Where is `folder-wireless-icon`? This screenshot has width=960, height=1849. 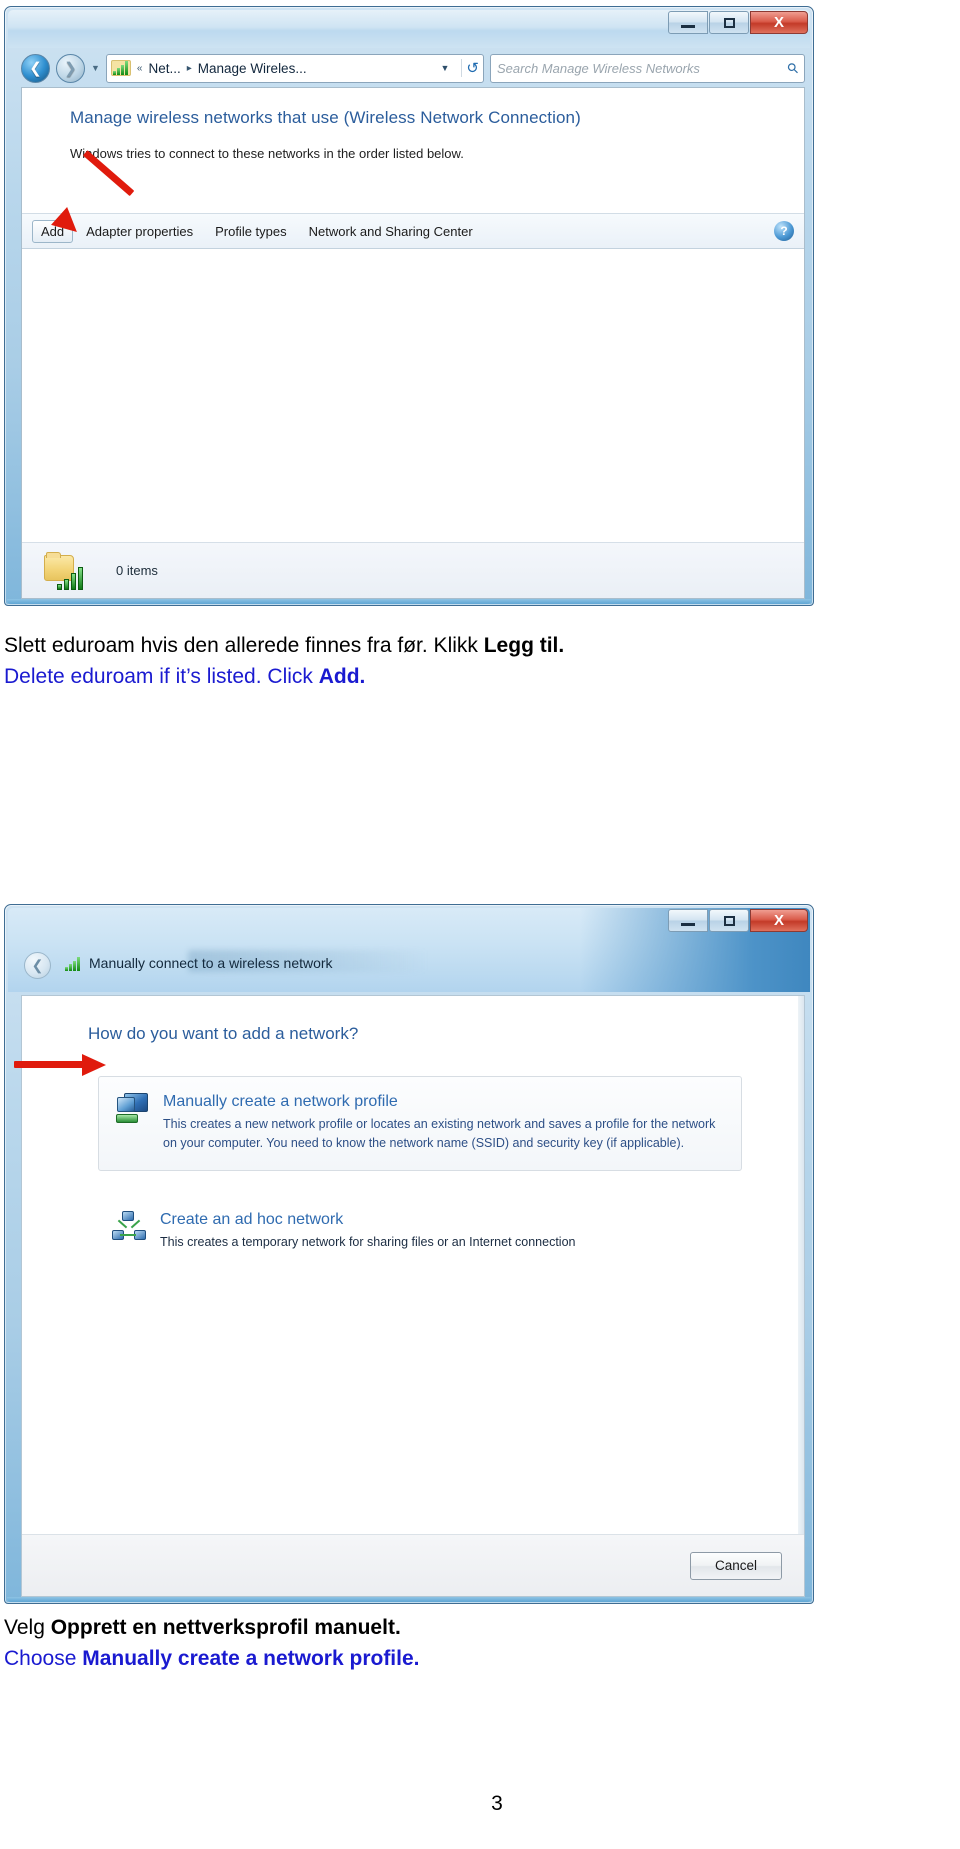
folder-wireless-icon is located at coordinates (65, 571).